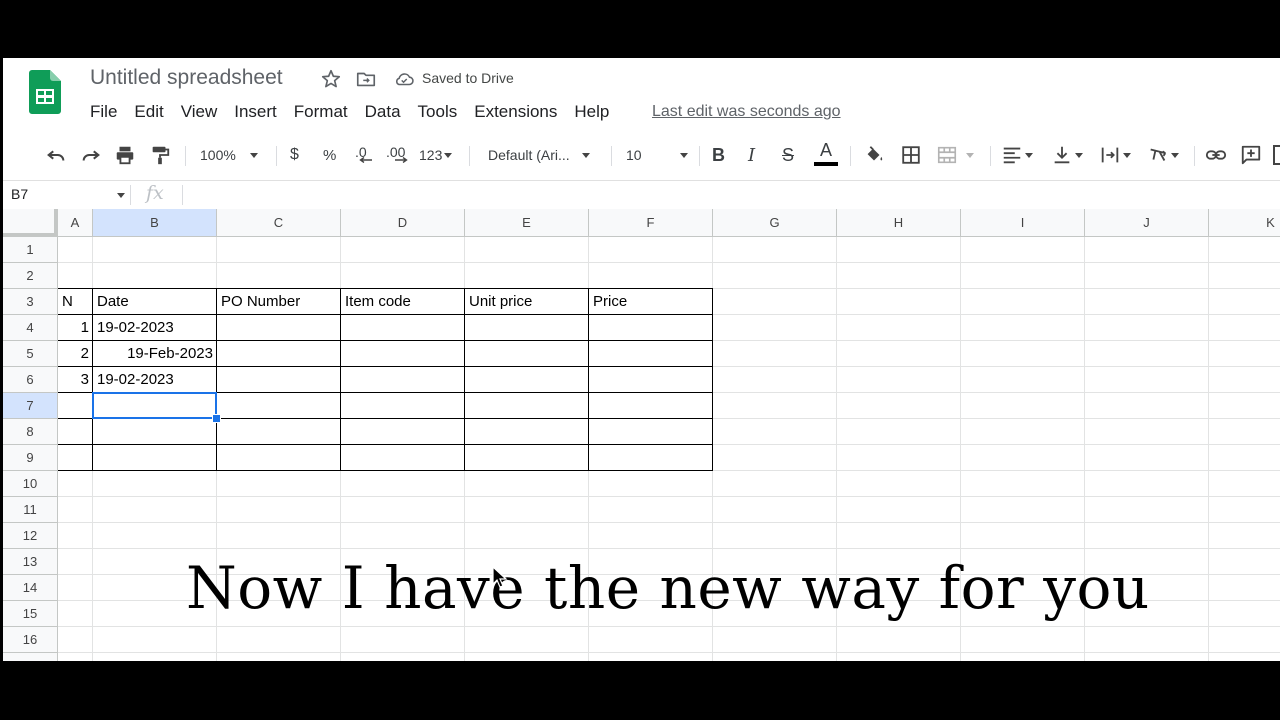 The width and height of the screenshot is (1280, 720). I want to click on comment-add-icon, so click(1251, 155).